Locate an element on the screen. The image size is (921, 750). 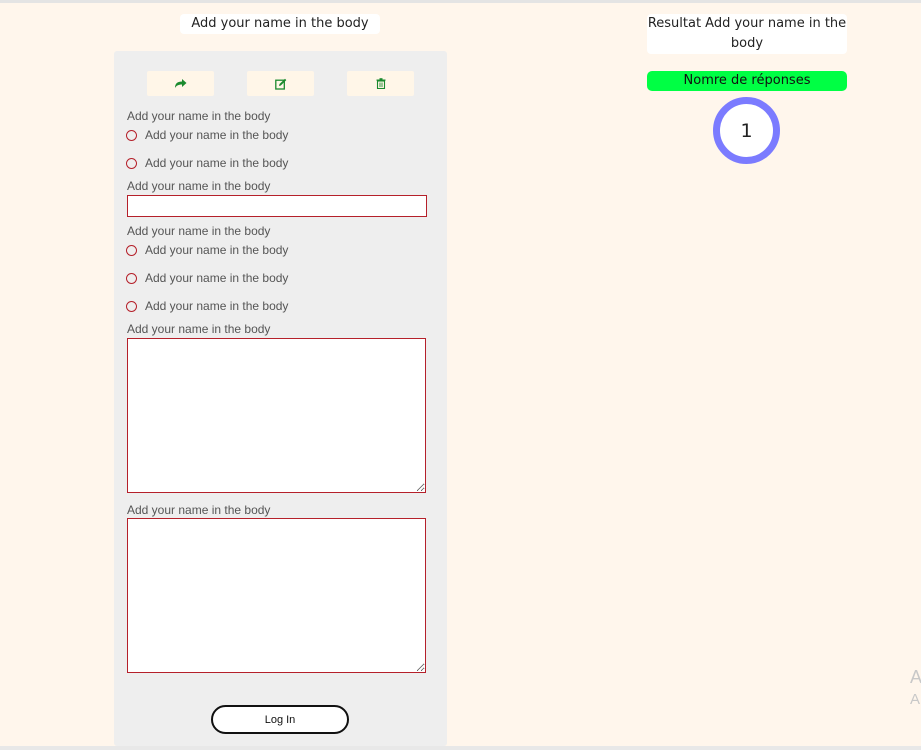
response-count-badge: 1 is located at coordinates (746, 130).